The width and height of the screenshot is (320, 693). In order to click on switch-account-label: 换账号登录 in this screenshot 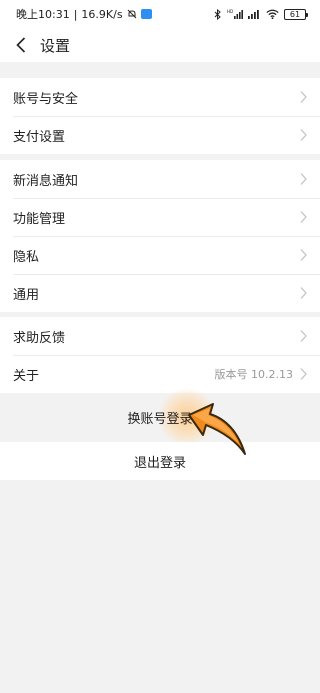, I will do `click(160, 419)`.